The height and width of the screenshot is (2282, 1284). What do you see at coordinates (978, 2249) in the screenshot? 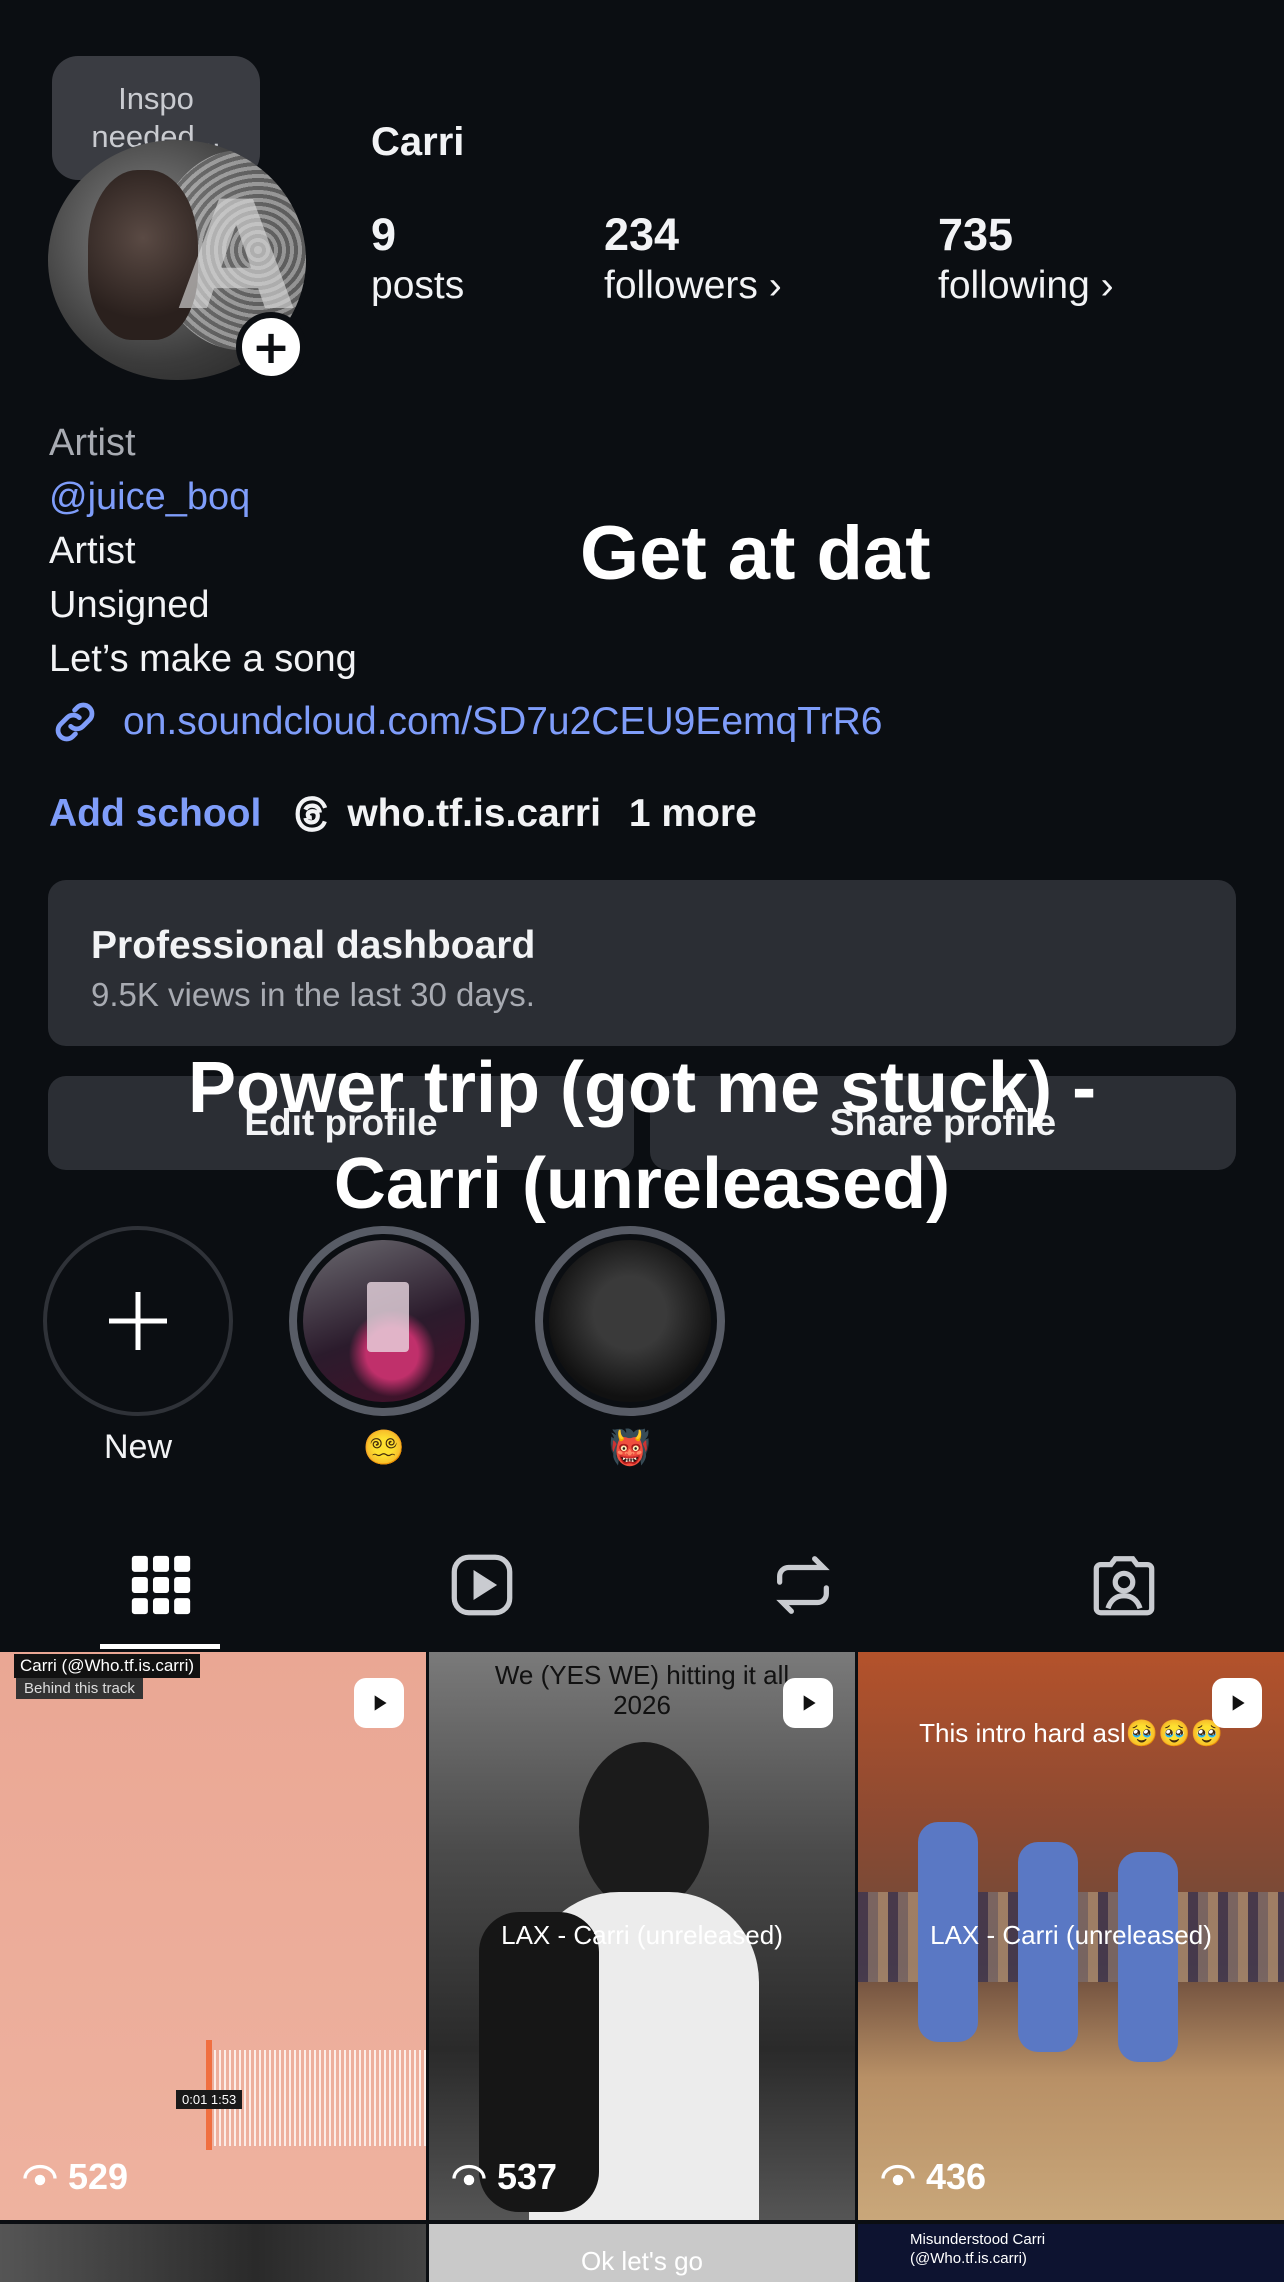
I see `post-6-caption: Misunderstood Carri (@Who.tf.is.carri)` at bounding box center [978, 2249].